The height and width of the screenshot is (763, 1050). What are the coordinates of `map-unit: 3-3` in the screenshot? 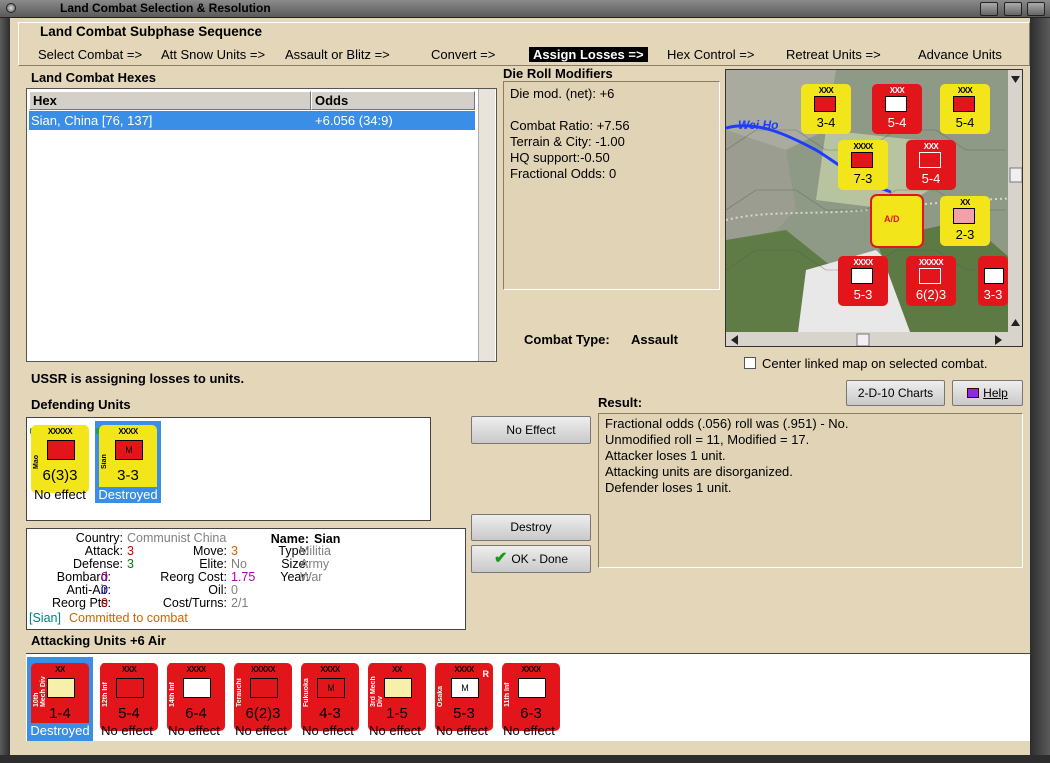 It's located at (993, 281).